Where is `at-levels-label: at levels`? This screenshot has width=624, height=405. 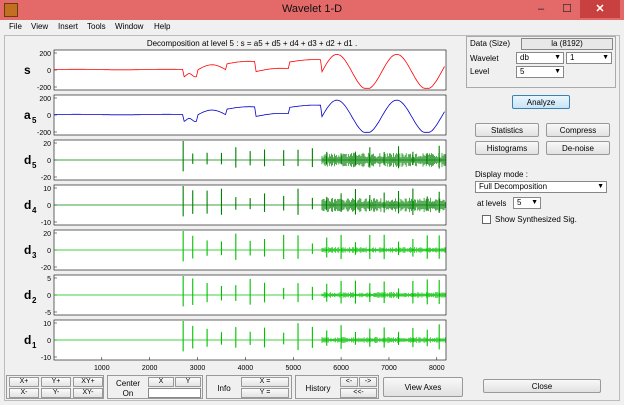 at-levels-label: at levels is located at coordinates (492, 203).